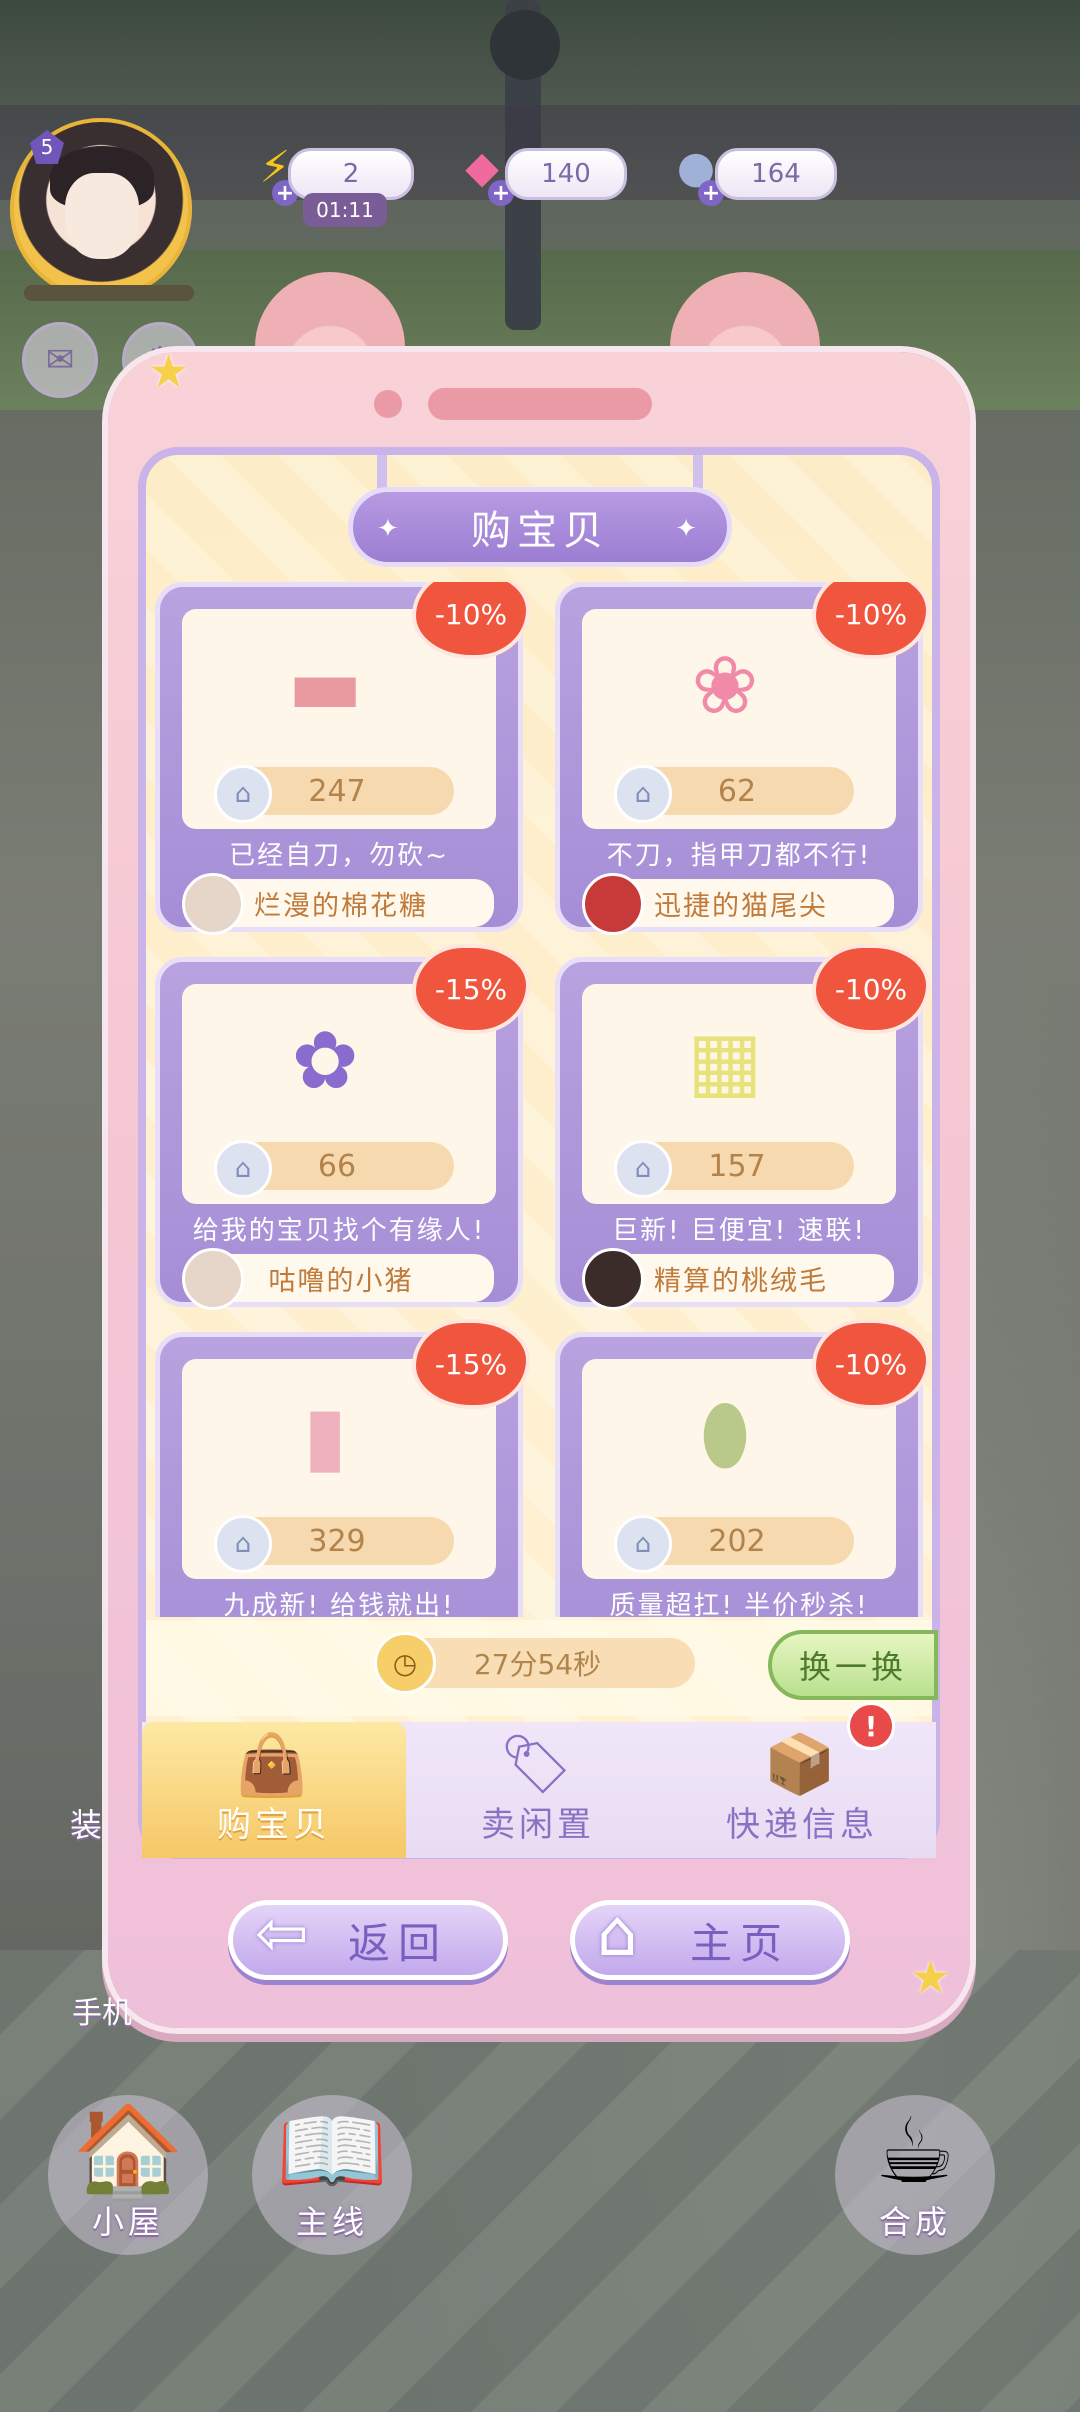  I want to click on notification-badge: !, so click(871, 1726).